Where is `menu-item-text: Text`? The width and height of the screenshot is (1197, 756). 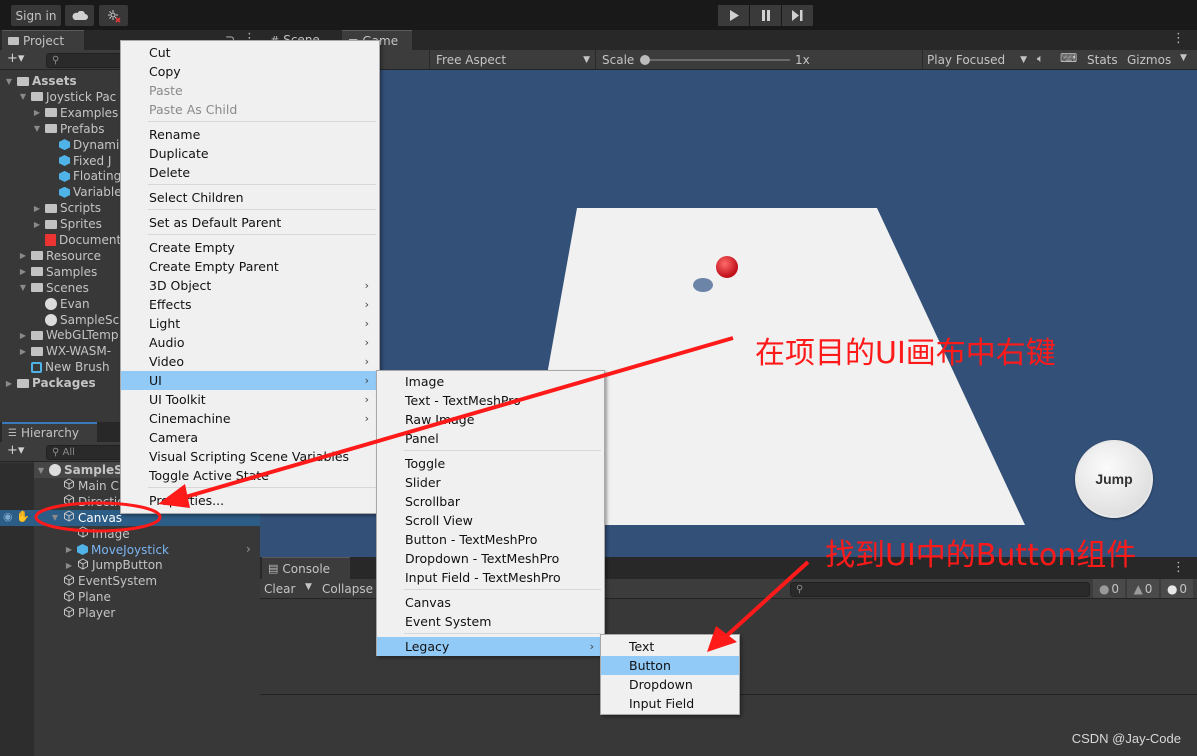
menu-item-text: Text is located at coordinates (670, 646).